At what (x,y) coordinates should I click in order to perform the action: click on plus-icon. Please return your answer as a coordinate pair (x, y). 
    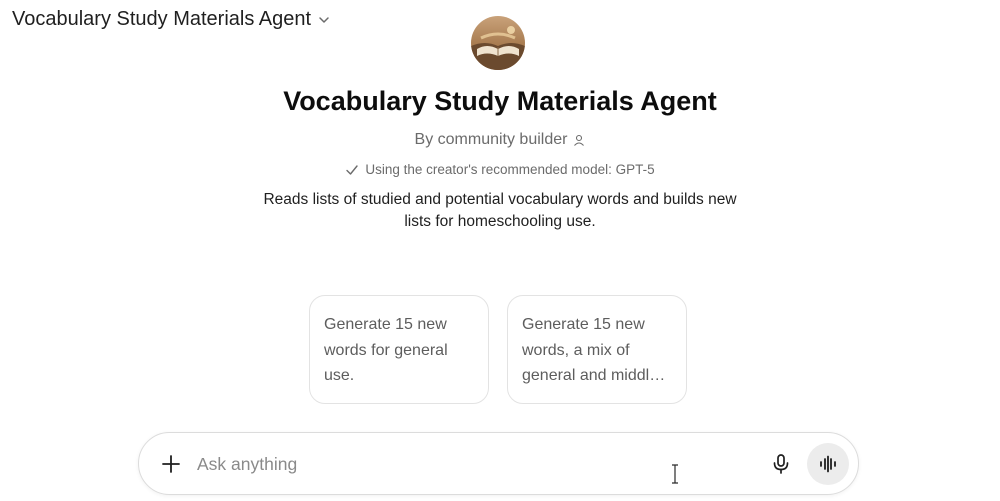
    Looking at the image, I should click on (171, 464).